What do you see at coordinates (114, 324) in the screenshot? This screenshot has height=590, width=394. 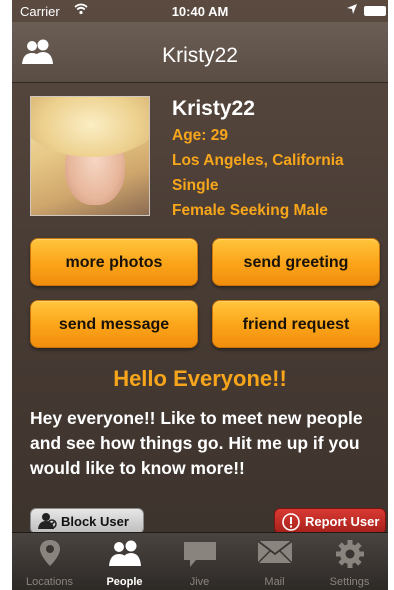 I see `send-message-button: send message` at bounding box center [114, 324].